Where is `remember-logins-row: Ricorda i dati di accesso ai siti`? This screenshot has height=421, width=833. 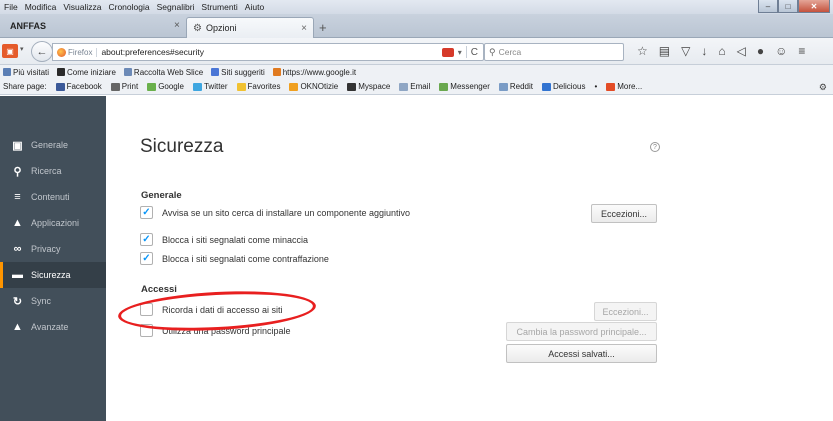
remember-logins-row: Ricorda i dati di accesso ai siti is located at coordinates (211, 309).